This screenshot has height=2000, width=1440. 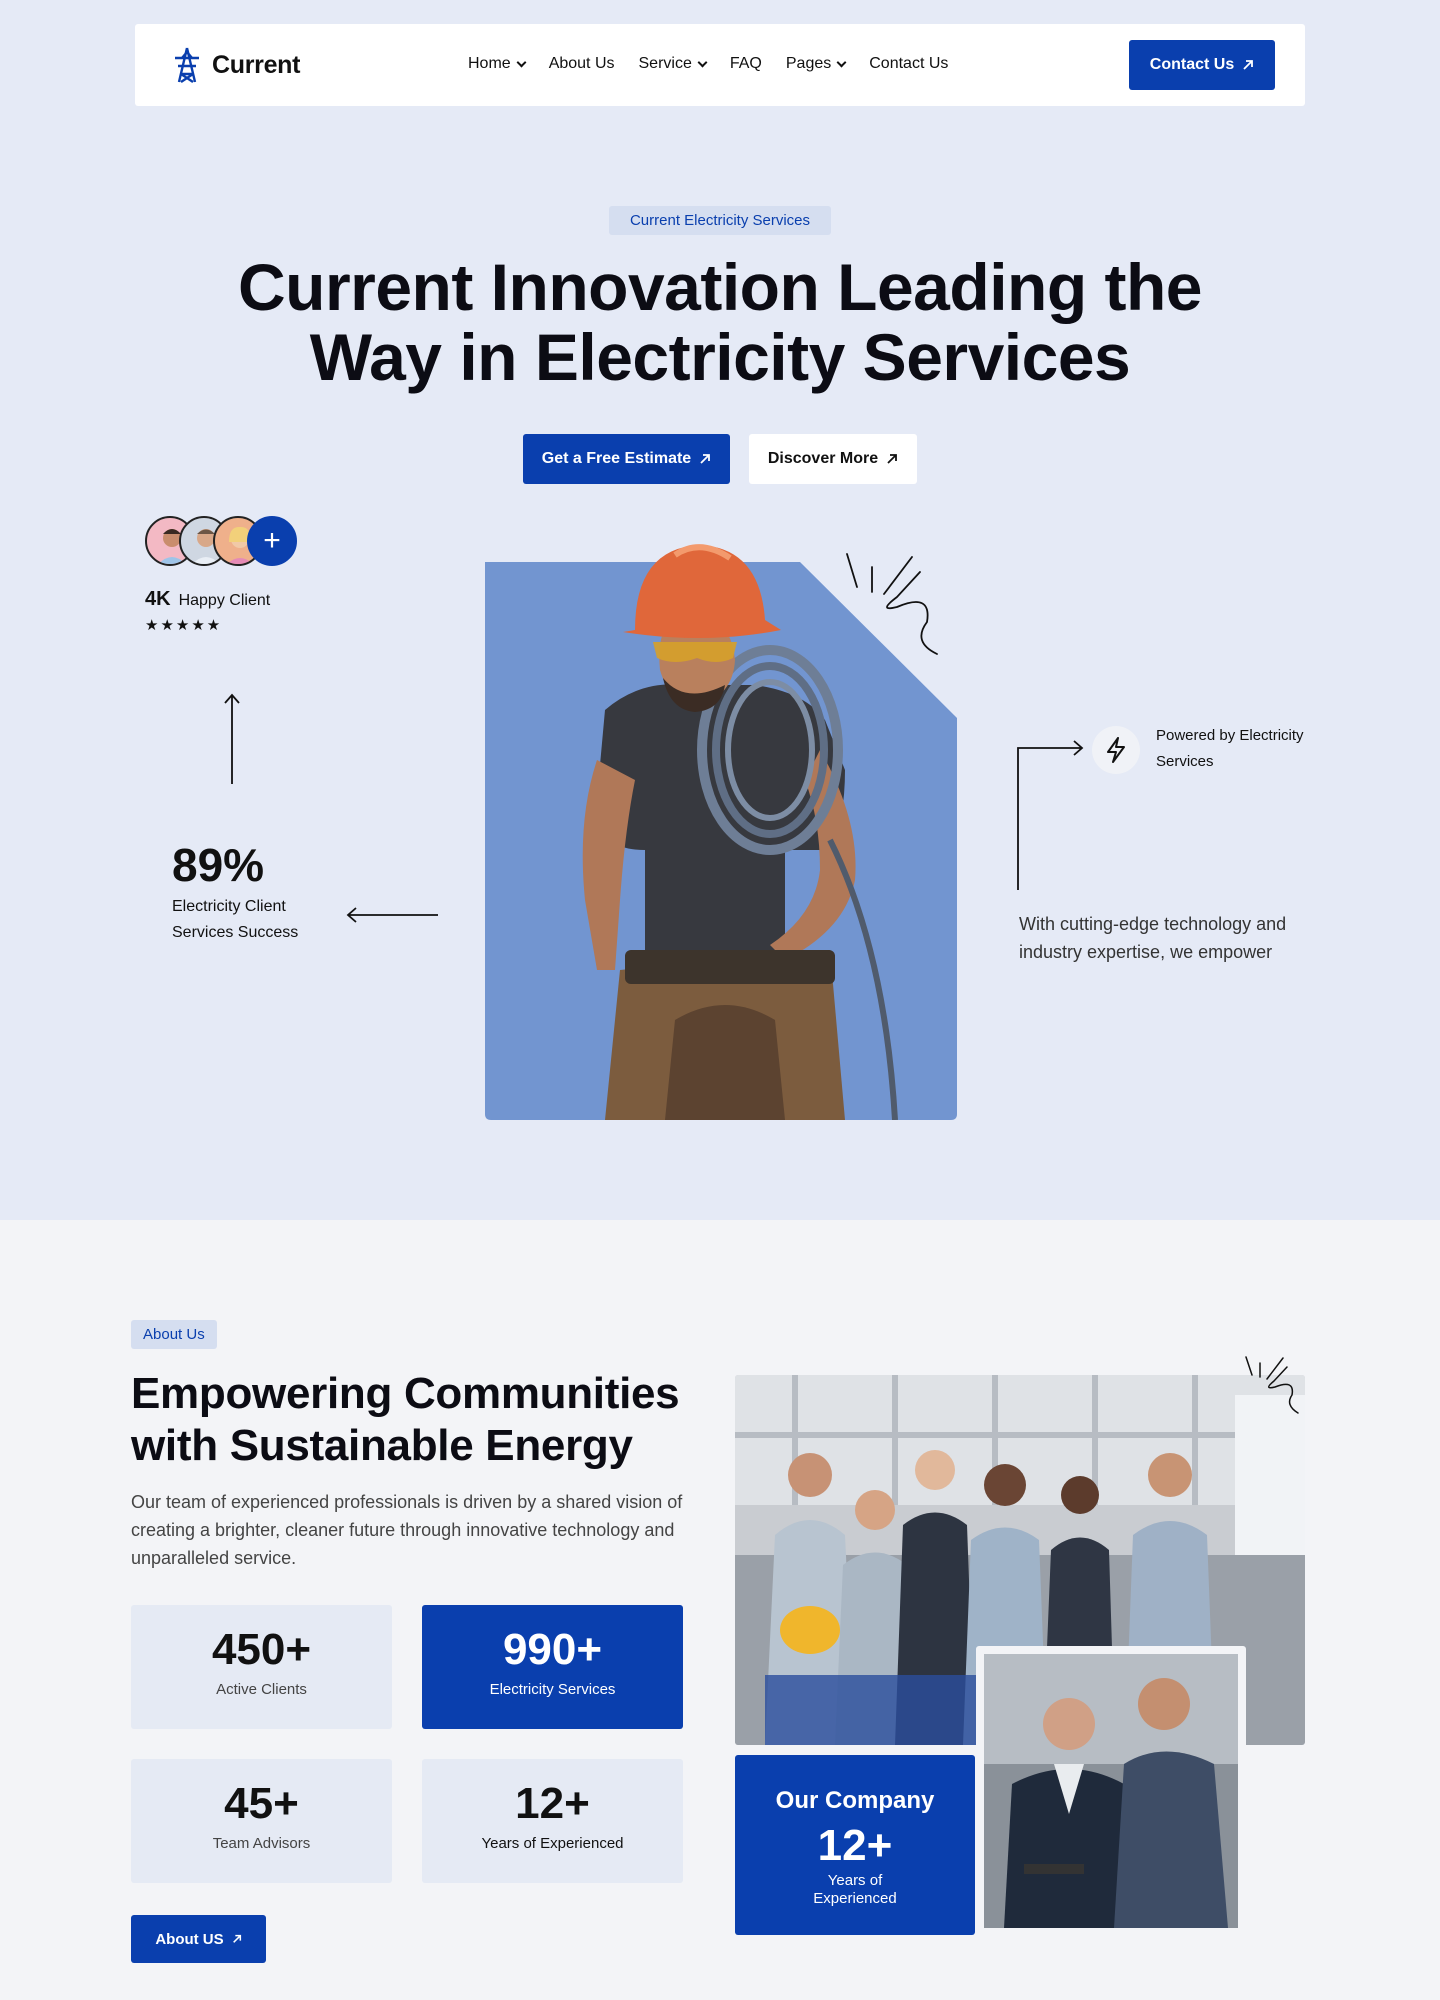 What do you see at coordinates (235, 919) in the screenshot?
I see `success-label: Electricity Client Services Success` at bounding box center [235, 919].